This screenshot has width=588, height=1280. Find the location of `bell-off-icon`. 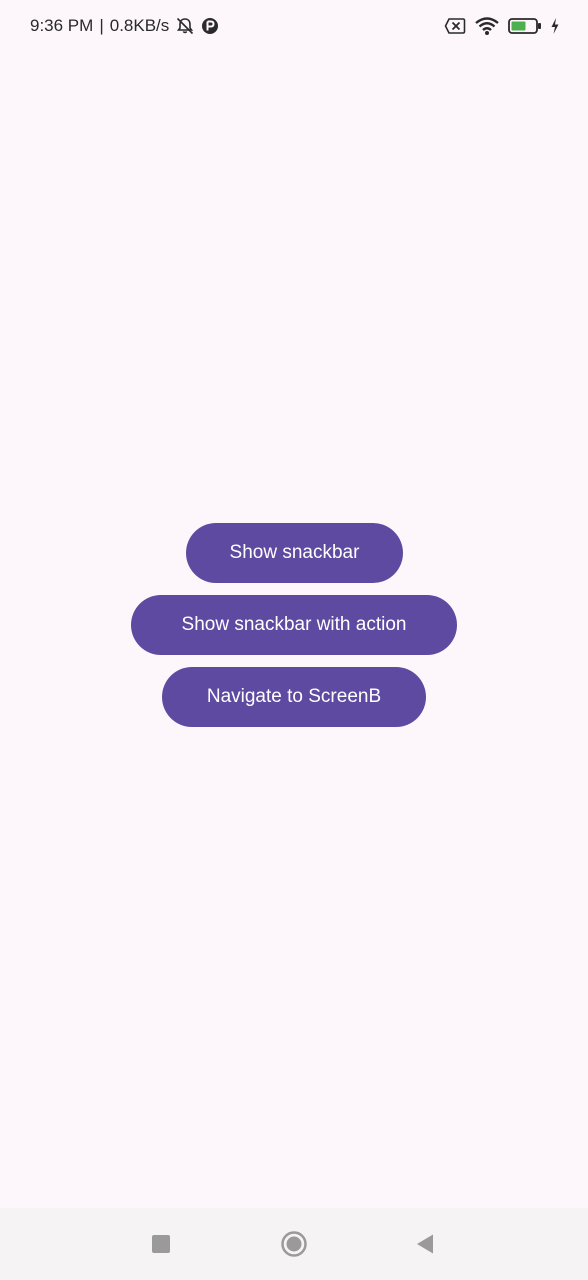

bell-off-icon is located at coordinates (185, 26).